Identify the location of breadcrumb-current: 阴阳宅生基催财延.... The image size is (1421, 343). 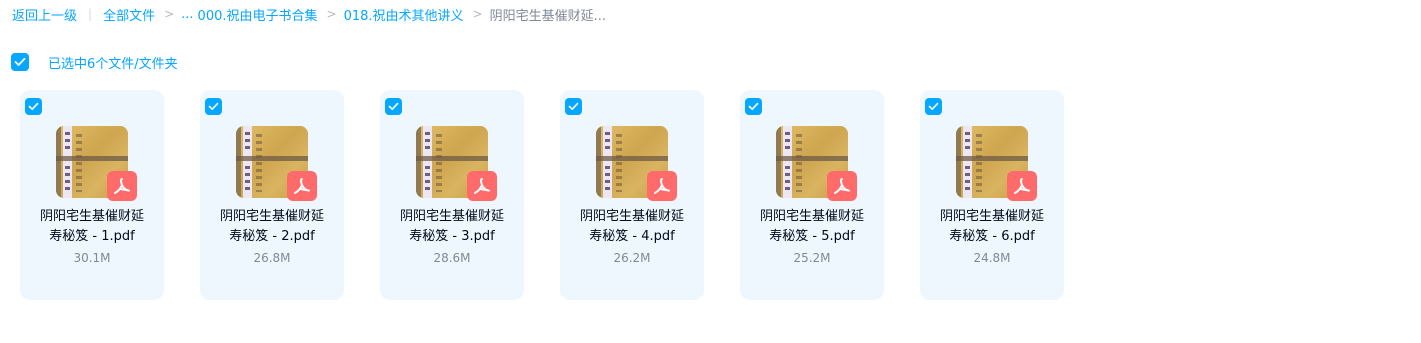
(547, 16).